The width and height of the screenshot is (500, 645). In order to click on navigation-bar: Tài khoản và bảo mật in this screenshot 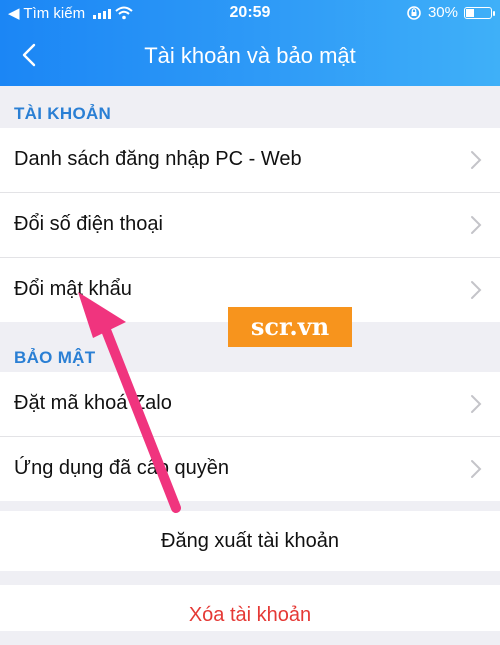, I will do `click(250, 57)`.